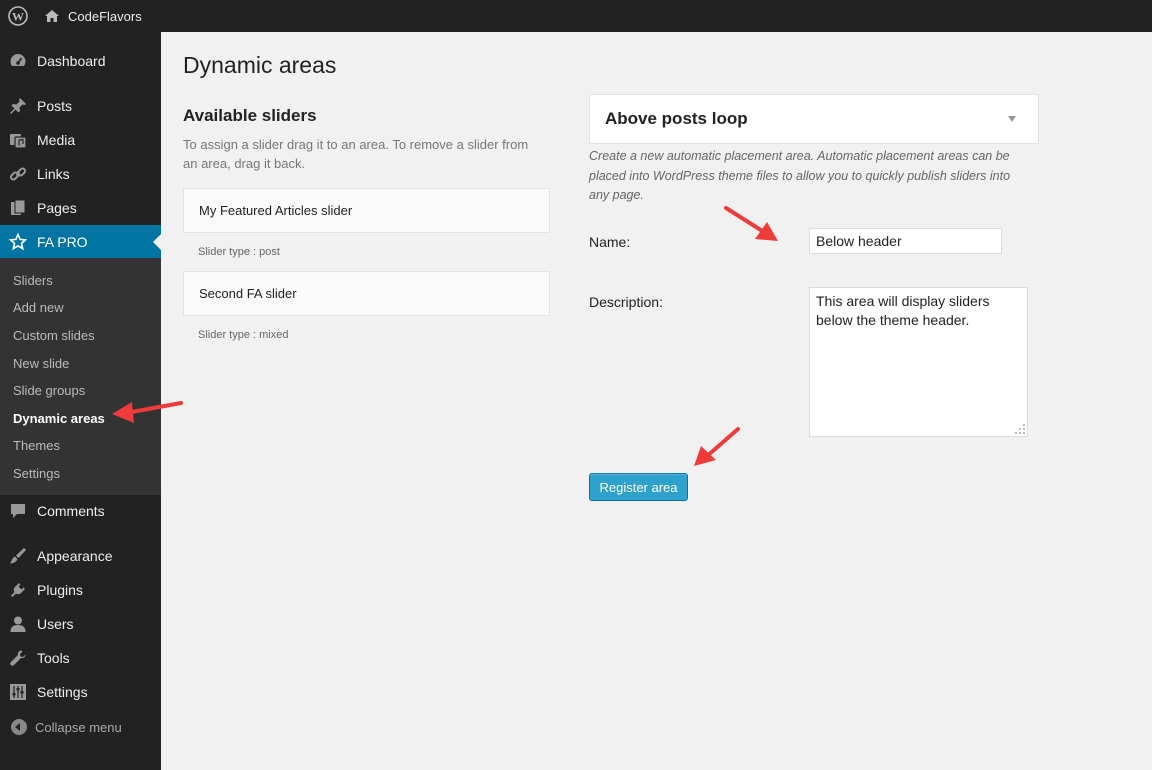  I want to click on description-label: Description:, so click(626, 302).